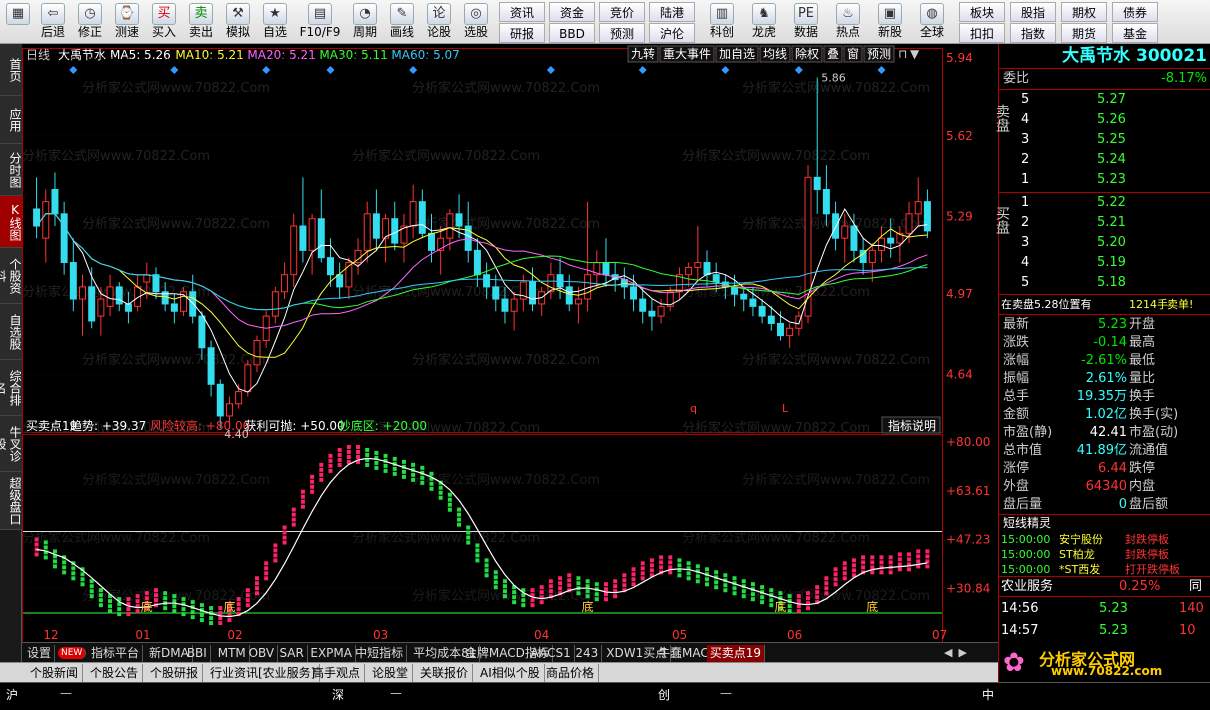  What do you see at coordinates (1135, 12) in the screenshot?
I see `toolbar-grid2-0-3: 债券` at bounding box center [1135, 12].